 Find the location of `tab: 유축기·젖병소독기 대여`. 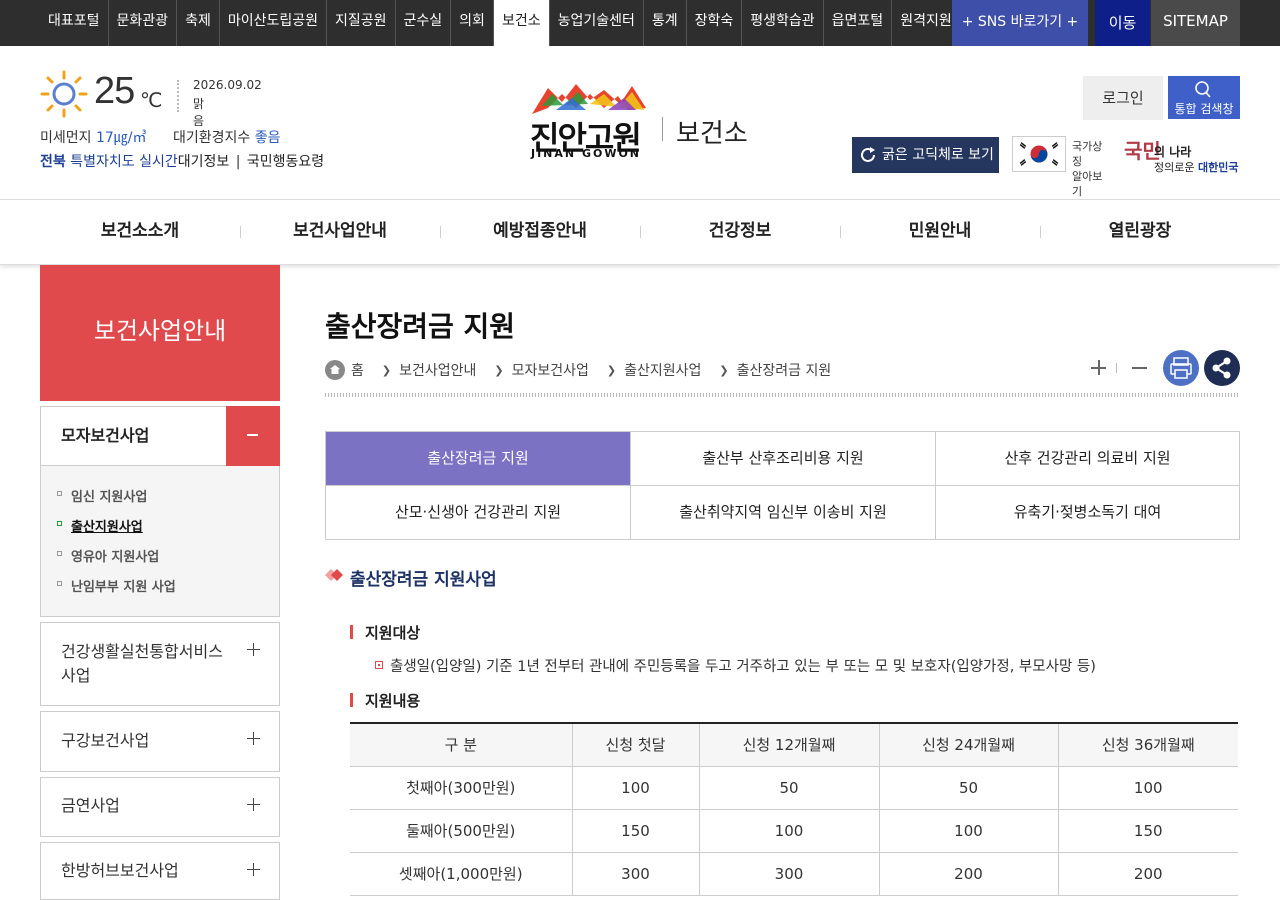

tab: 유축기·젖병소독기 대여 is located at coordinates (1087, 513).